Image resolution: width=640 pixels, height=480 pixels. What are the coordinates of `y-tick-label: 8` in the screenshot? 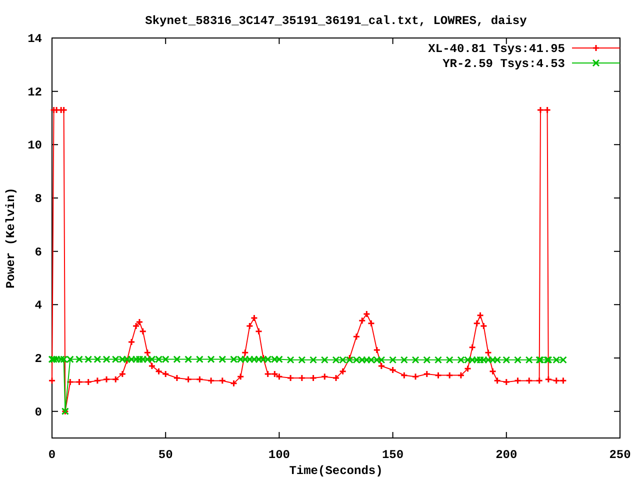 It's located at (38, 199).